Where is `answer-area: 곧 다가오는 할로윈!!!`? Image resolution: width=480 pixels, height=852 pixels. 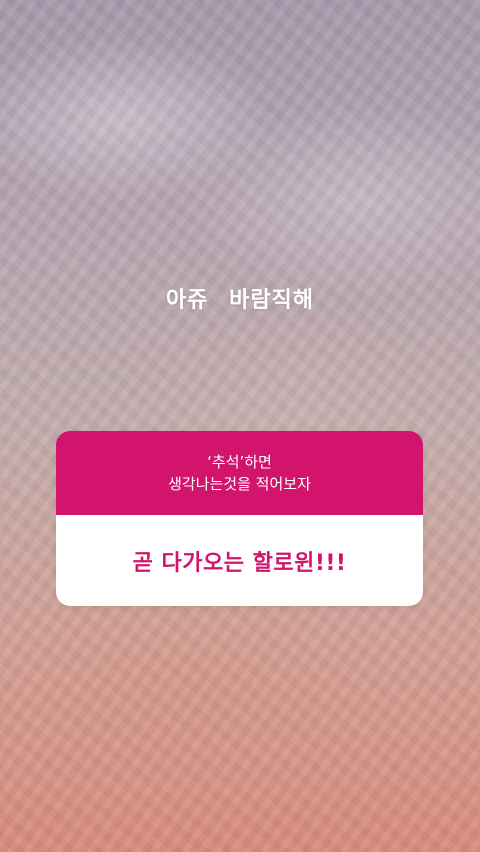
answer-area: 곧 다가오는 할로윈!!! is located at coordinates (239, 560).